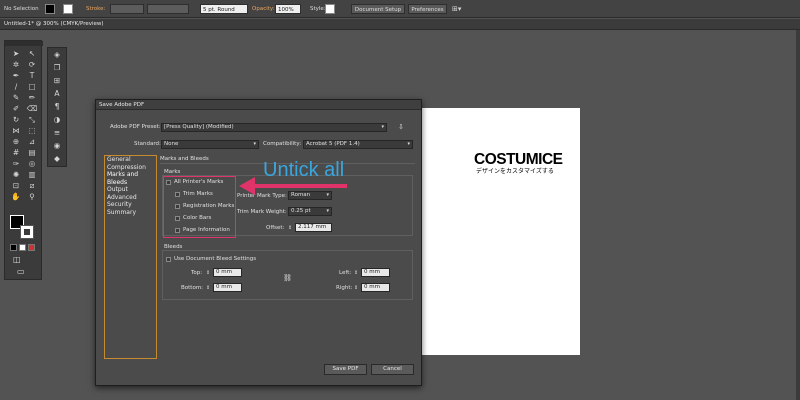  I want to click on artboards-icon: ❐, so click(57, 67).